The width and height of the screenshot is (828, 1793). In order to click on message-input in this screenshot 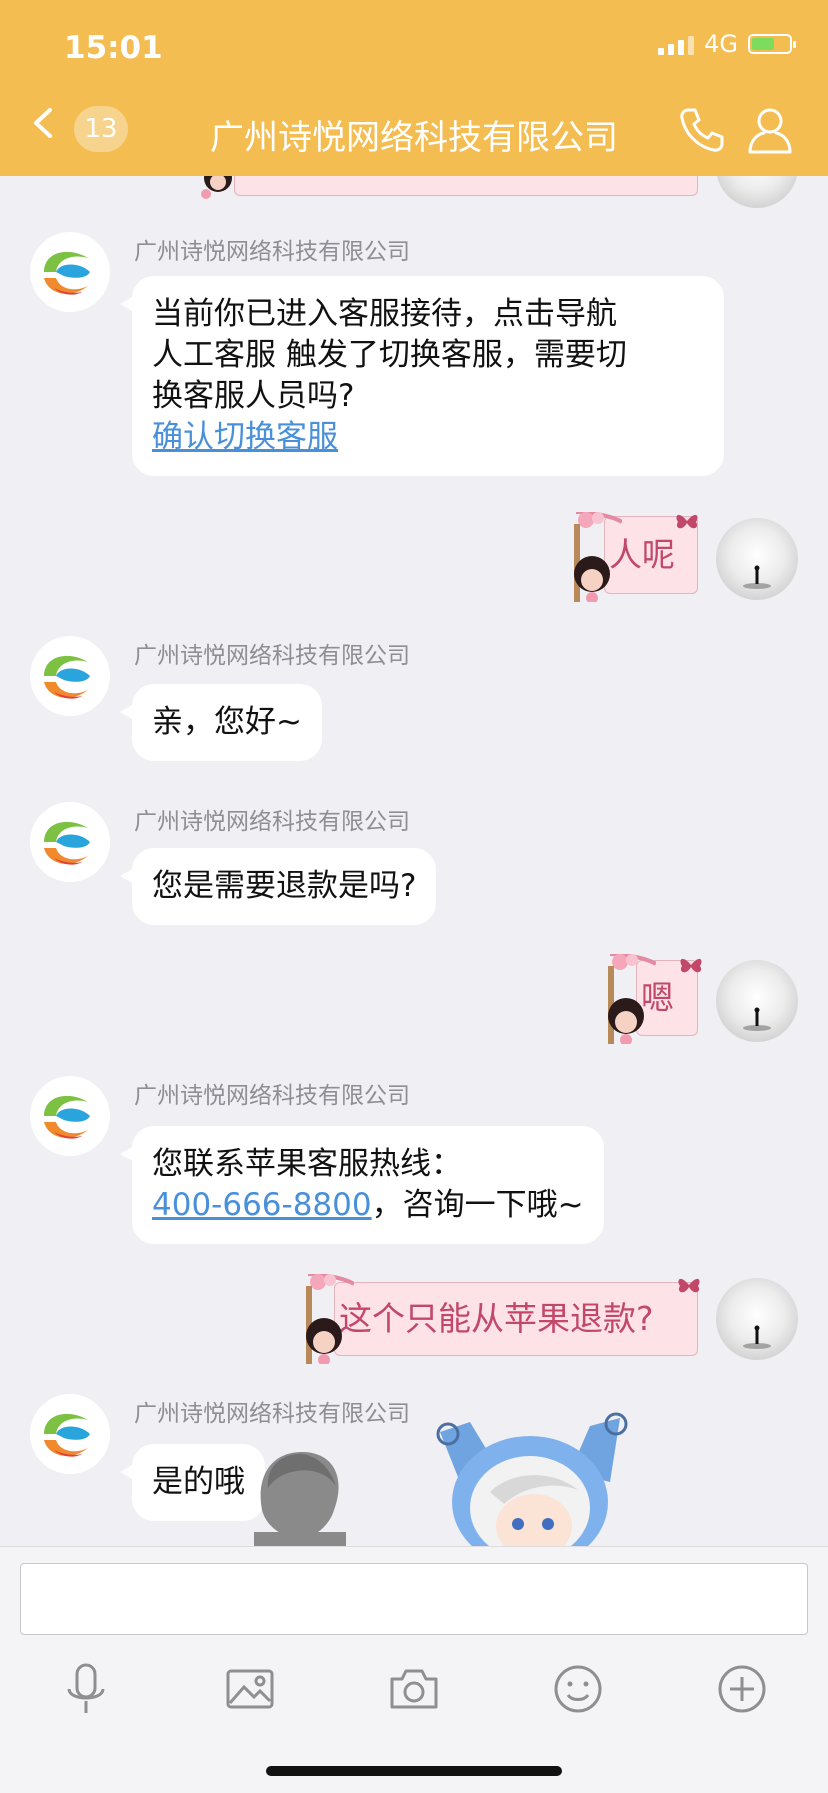, I will do `click(414, 1599)`.